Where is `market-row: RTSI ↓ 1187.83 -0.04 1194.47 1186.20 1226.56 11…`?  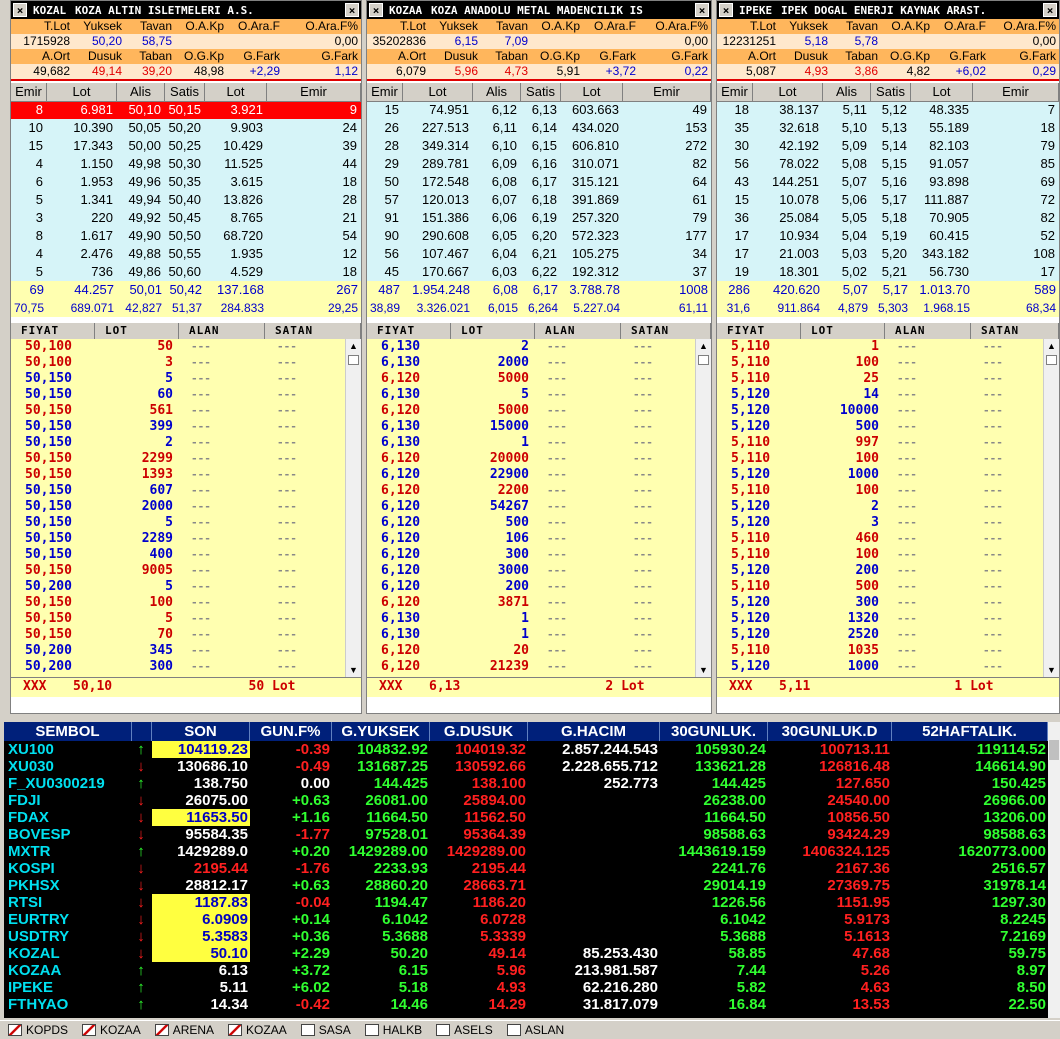
market-row: RTSI ↓ 1187.83 -0.04 1194.47 1186.20 1226.56 11… is located at coordinates (526, 902).